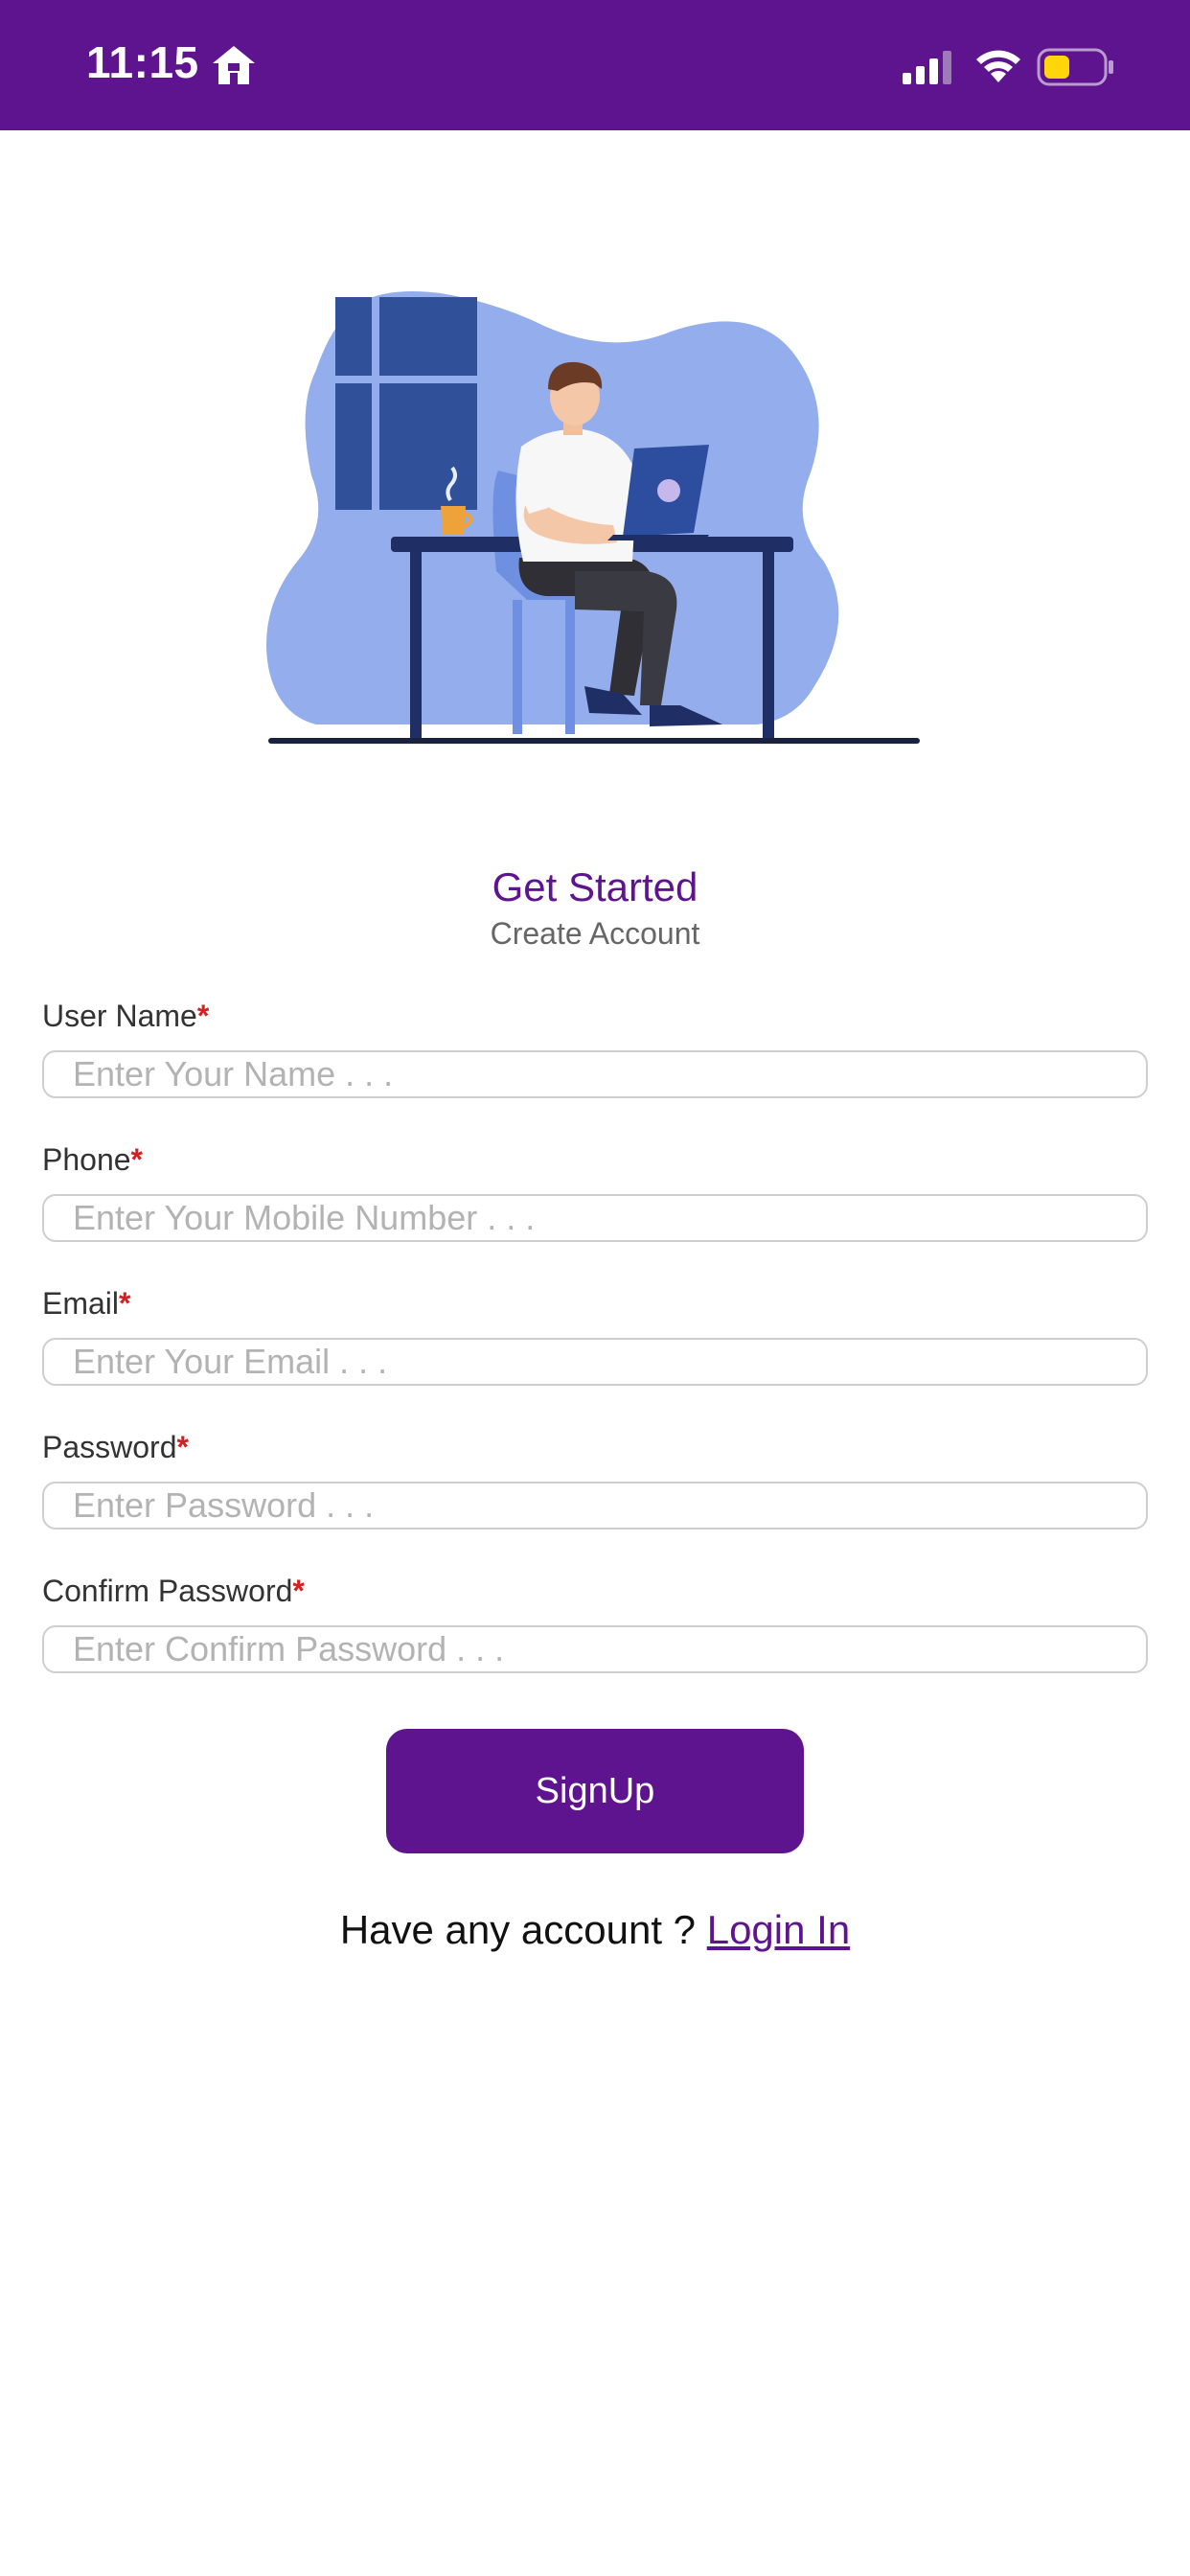 This screenshot has width=1190, height=2576. I want to click on home-icon, so click(234, 65).